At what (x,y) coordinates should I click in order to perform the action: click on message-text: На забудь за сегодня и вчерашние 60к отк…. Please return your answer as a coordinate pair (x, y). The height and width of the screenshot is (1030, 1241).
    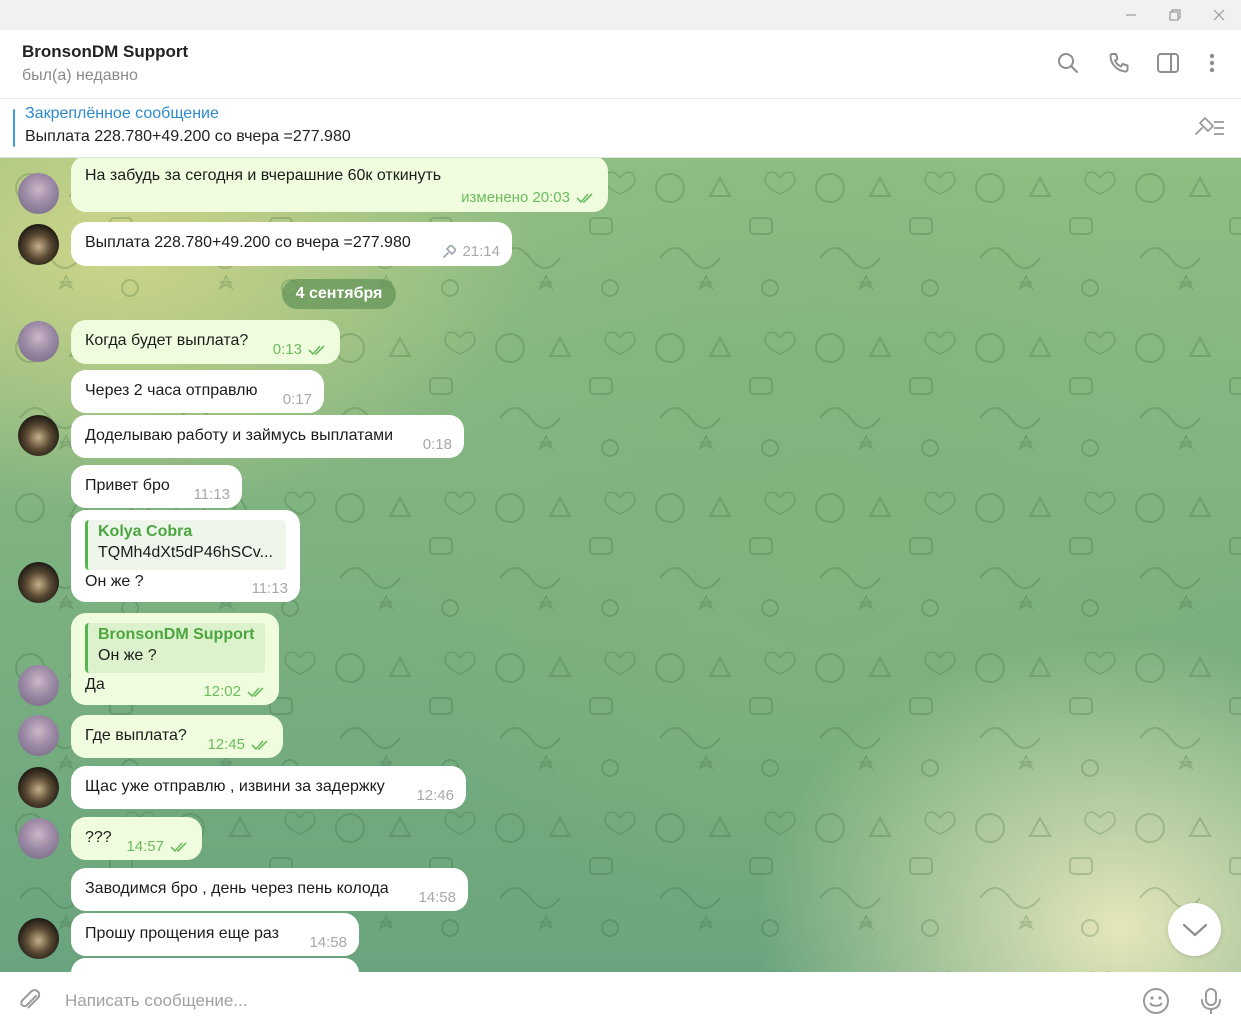
    Looking at the image, I should click on (263, 175).